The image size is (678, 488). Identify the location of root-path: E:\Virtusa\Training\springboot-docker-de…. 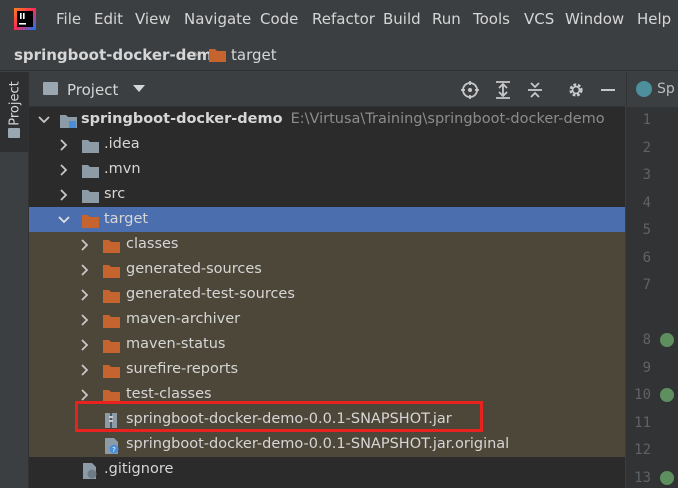
(447, 119).